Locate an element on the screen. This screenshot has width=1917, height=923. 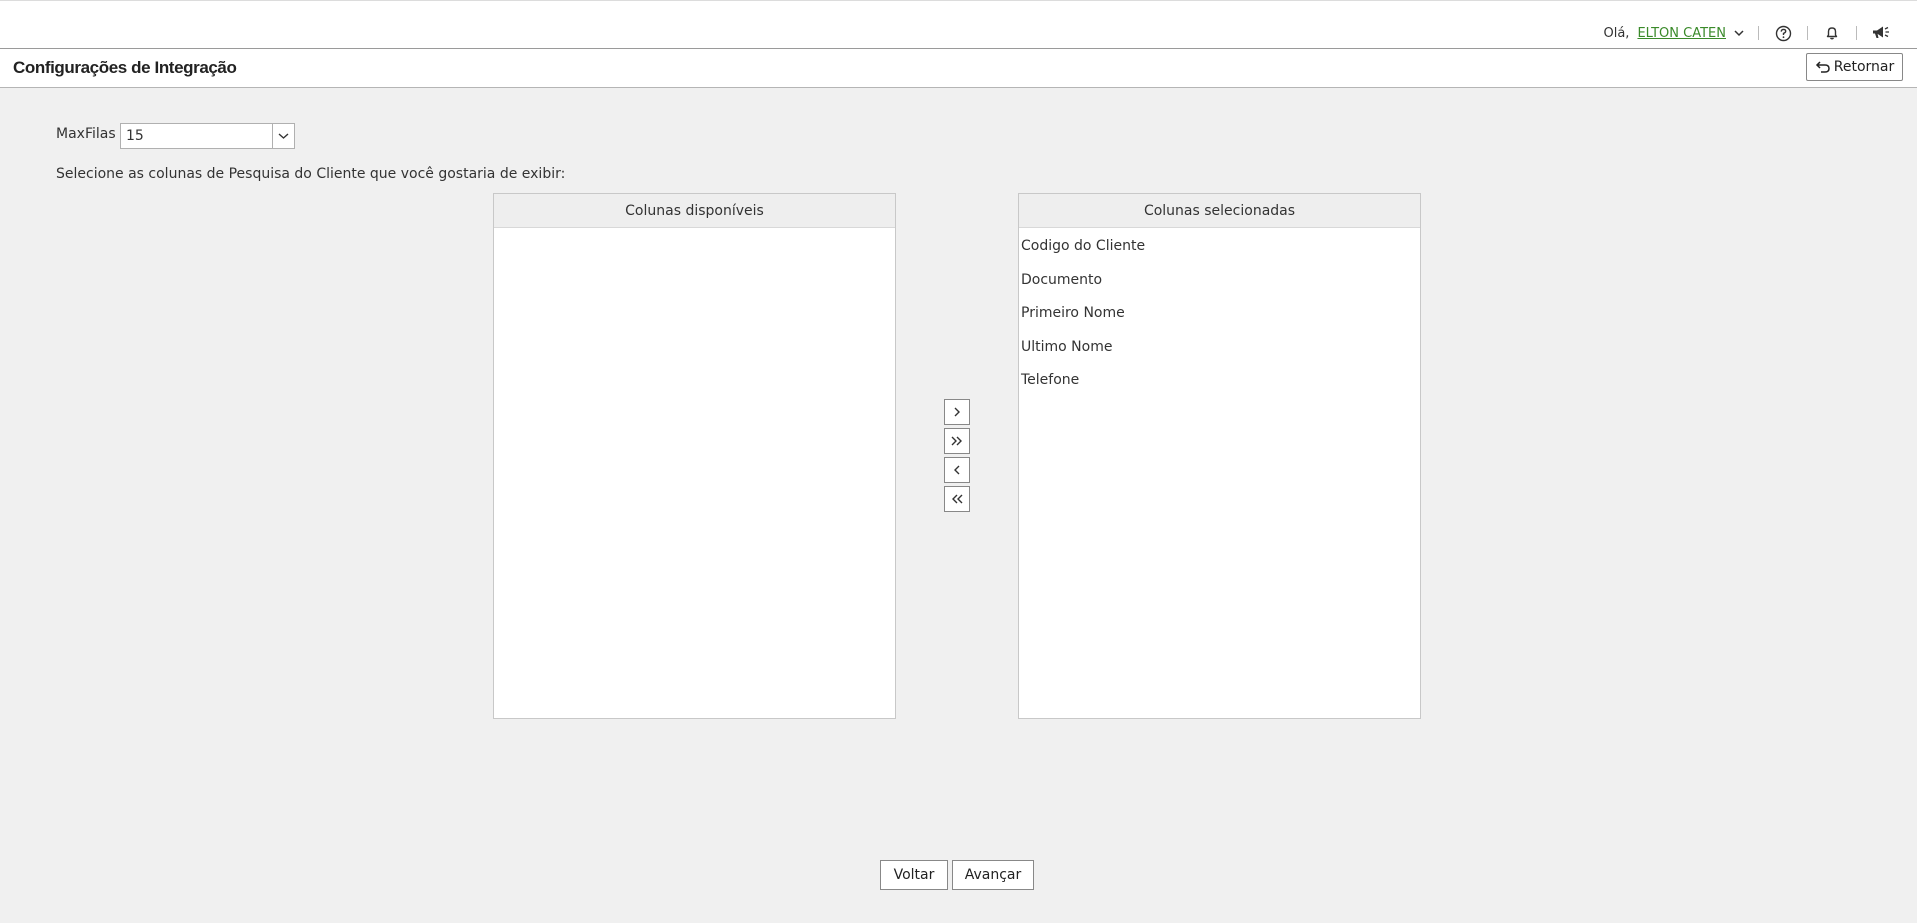
list-item: Telefone is located at coordinates (1219, 381).